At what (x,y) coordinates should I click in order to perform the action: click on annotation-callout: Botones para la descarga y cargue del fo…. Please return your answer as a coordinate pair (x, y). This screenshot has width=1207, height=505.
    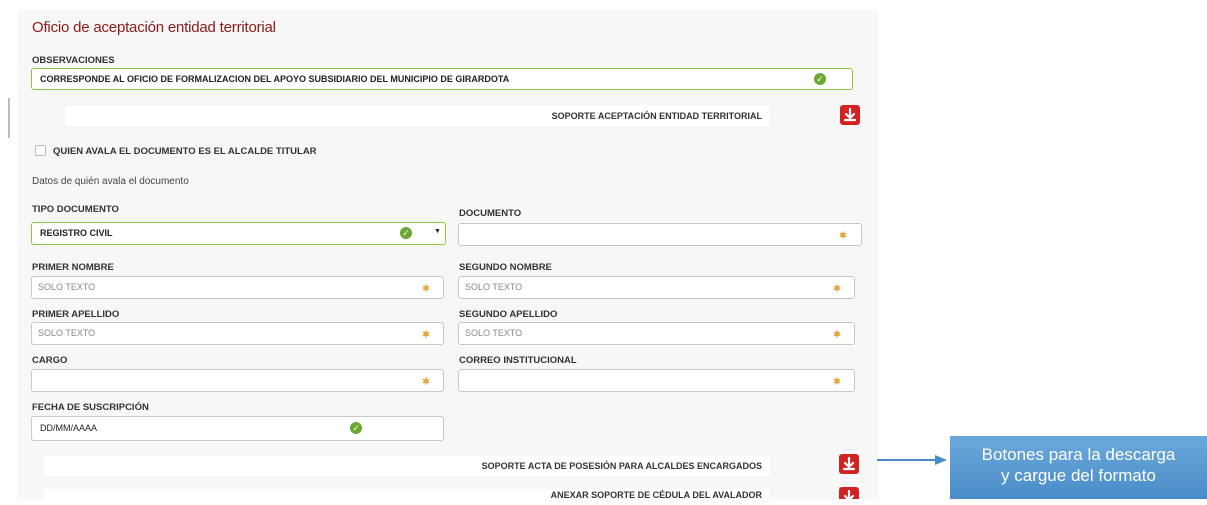
    Looking at the image, I should click on (1078, 467).